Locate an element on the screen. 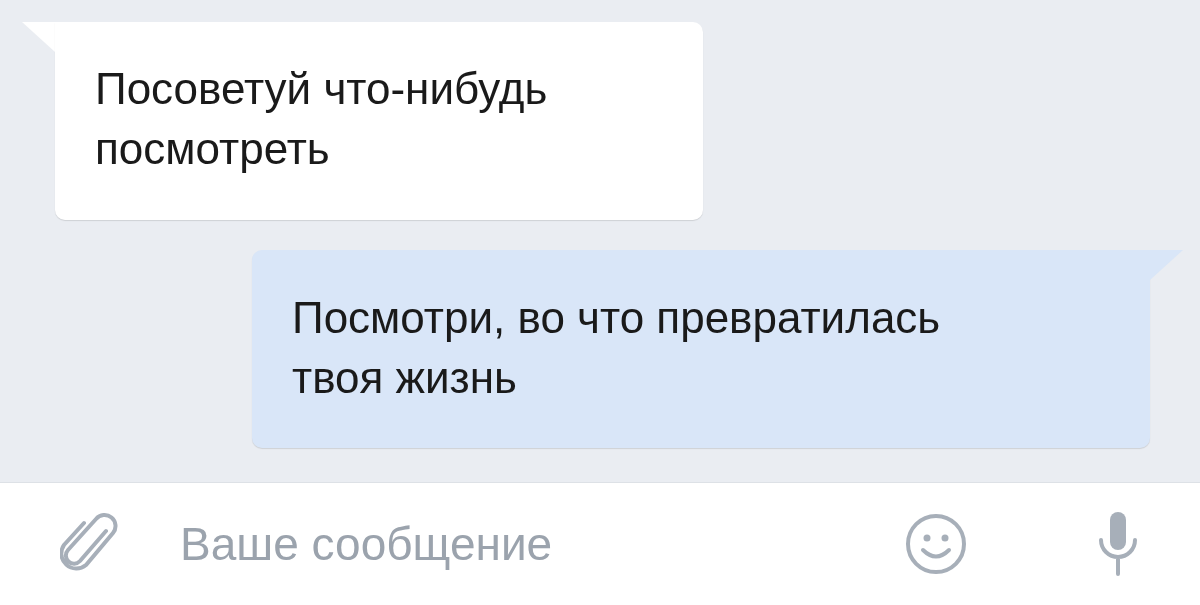  bubble-tail is located at coordinates (38, 37).